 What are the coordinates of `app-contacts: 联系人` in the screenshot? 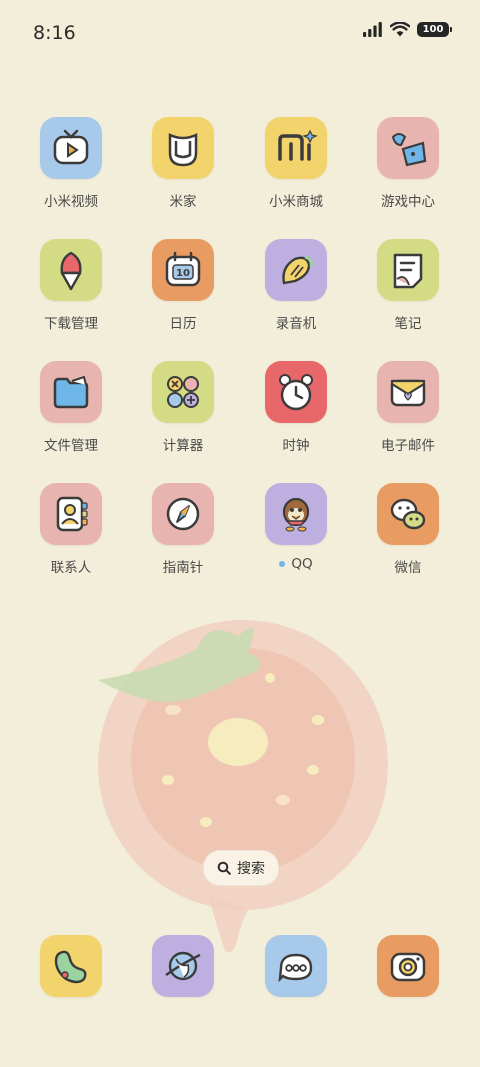 It's located at (71, 529).